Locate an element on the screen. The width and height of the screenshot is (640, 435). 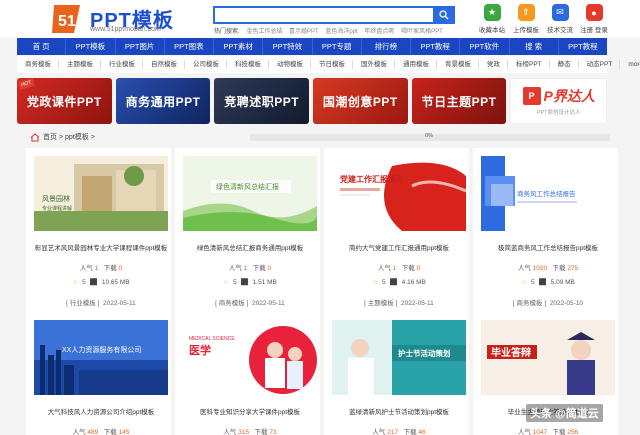
template-title: 绿色清新风总结汇报商务通用ppt模板 is located at coordinates (250, 247).